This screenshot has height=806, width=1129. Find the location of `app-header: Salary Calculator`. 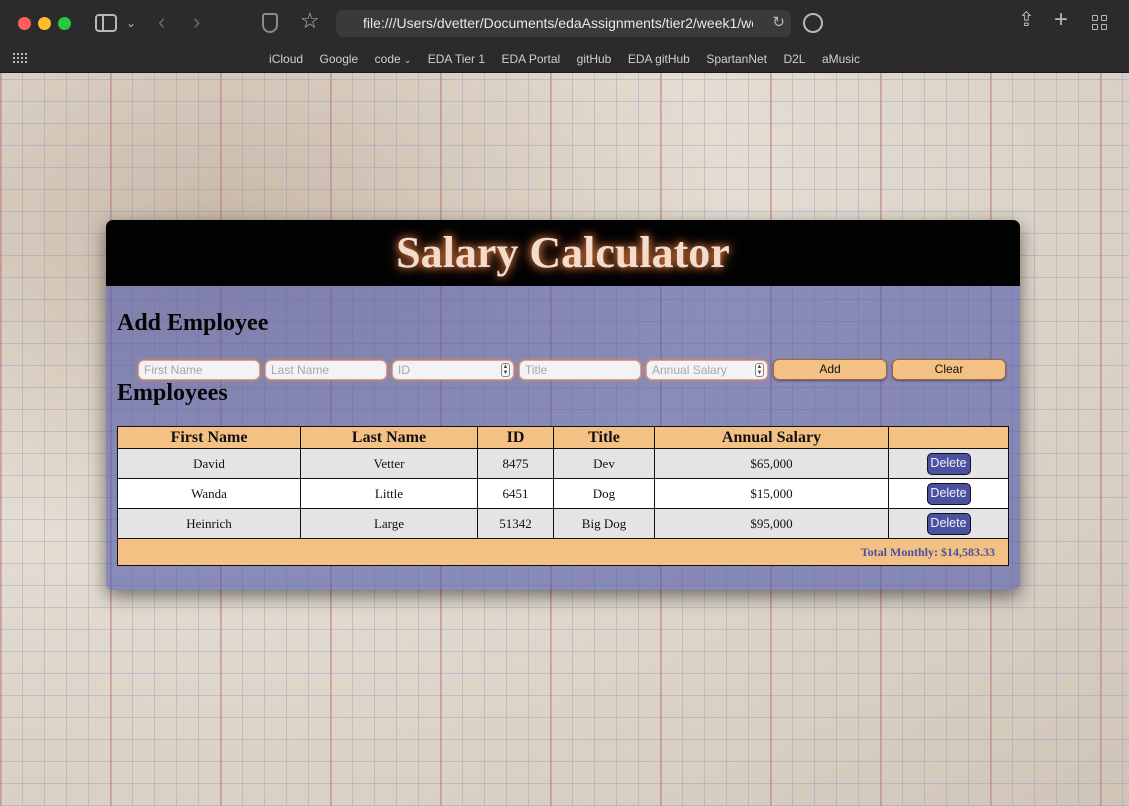

app-header: Salary Calculator is located at coordinates (563, 253).